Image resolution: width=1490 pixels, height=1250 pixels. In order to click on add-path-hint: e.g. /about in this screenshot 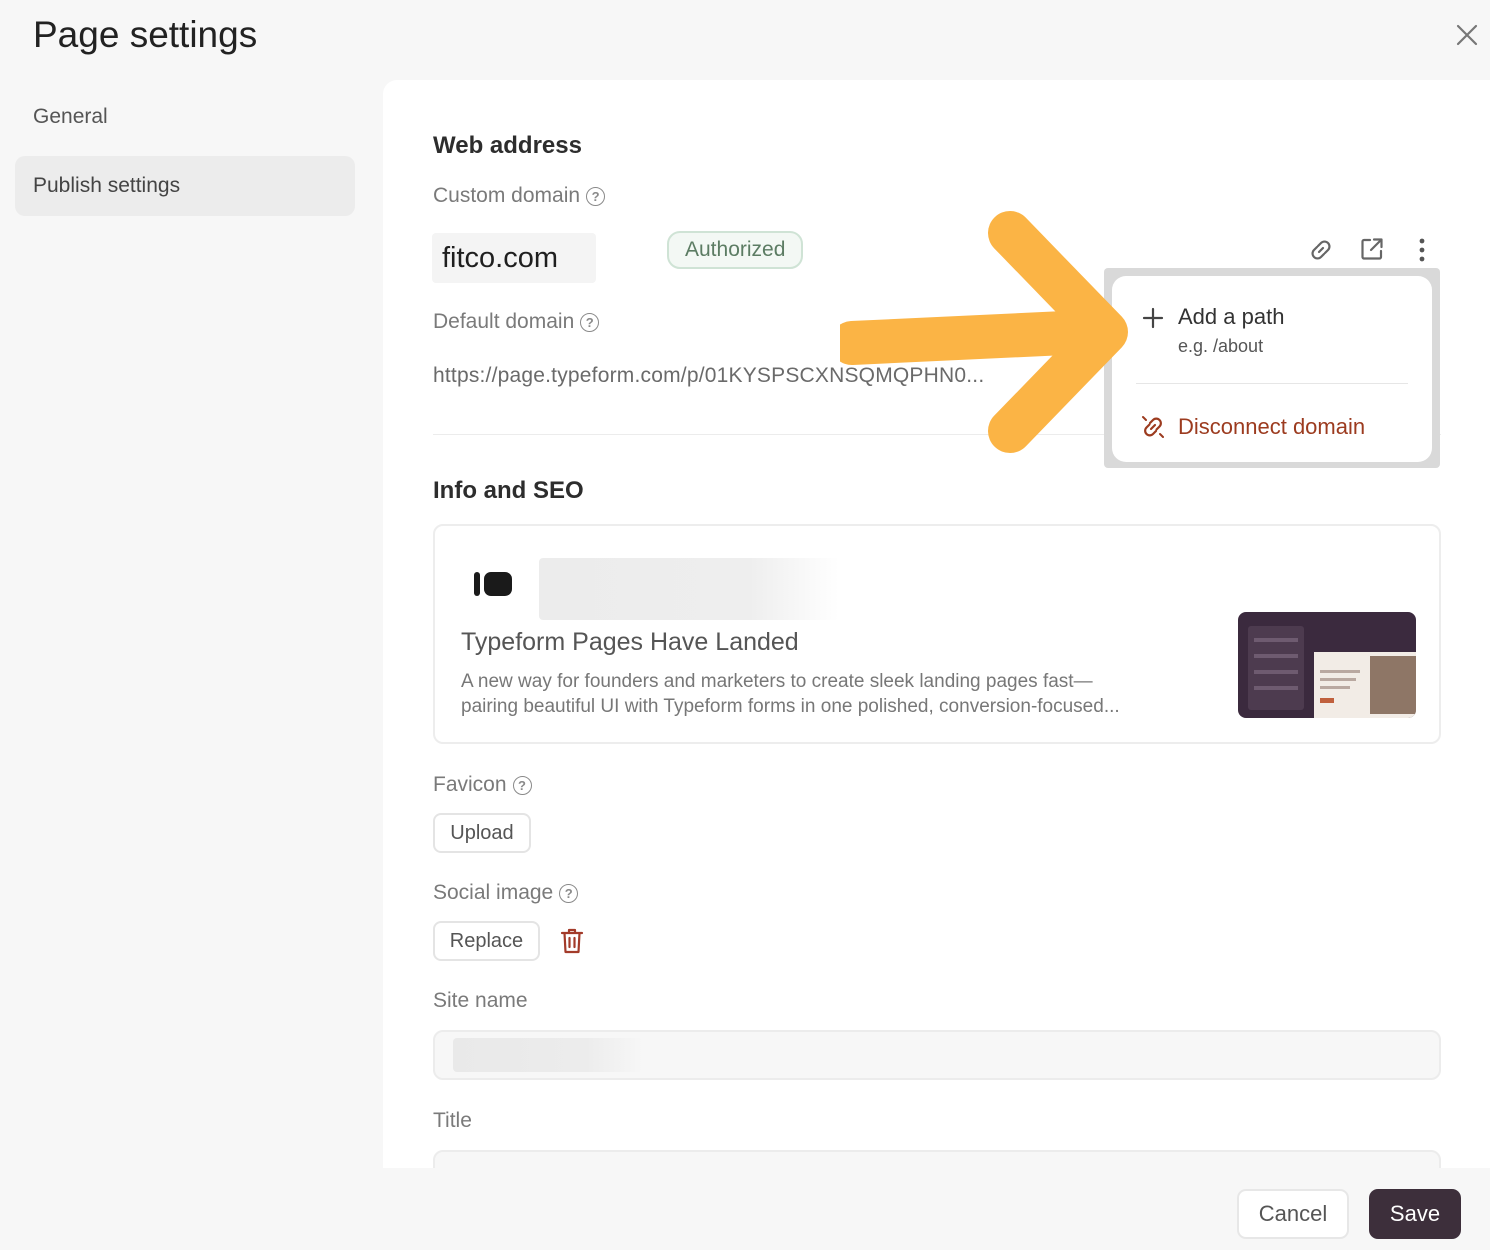, I will do `click(1221, 346)`.